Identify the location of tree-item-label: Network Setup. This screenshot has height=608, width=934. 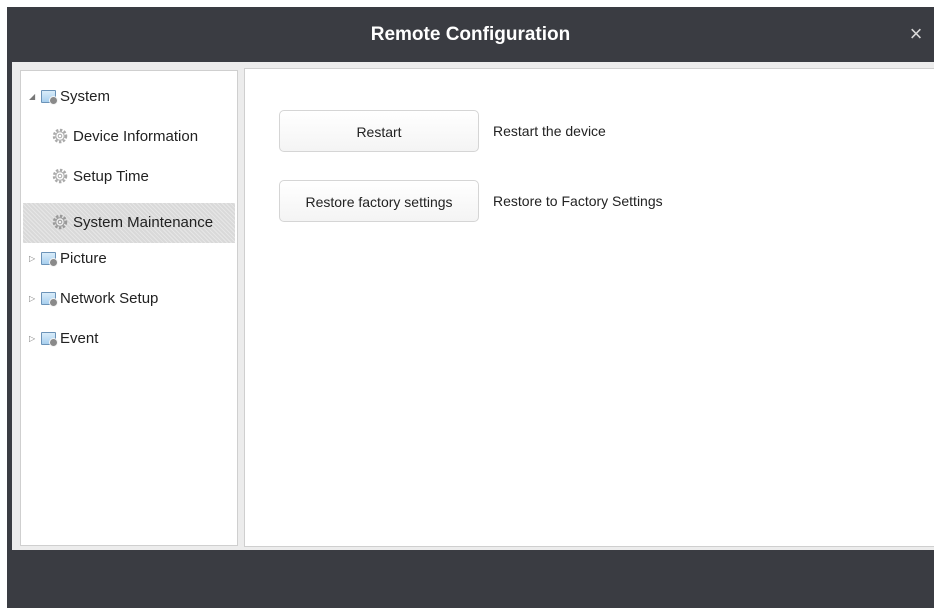
(109, 298).